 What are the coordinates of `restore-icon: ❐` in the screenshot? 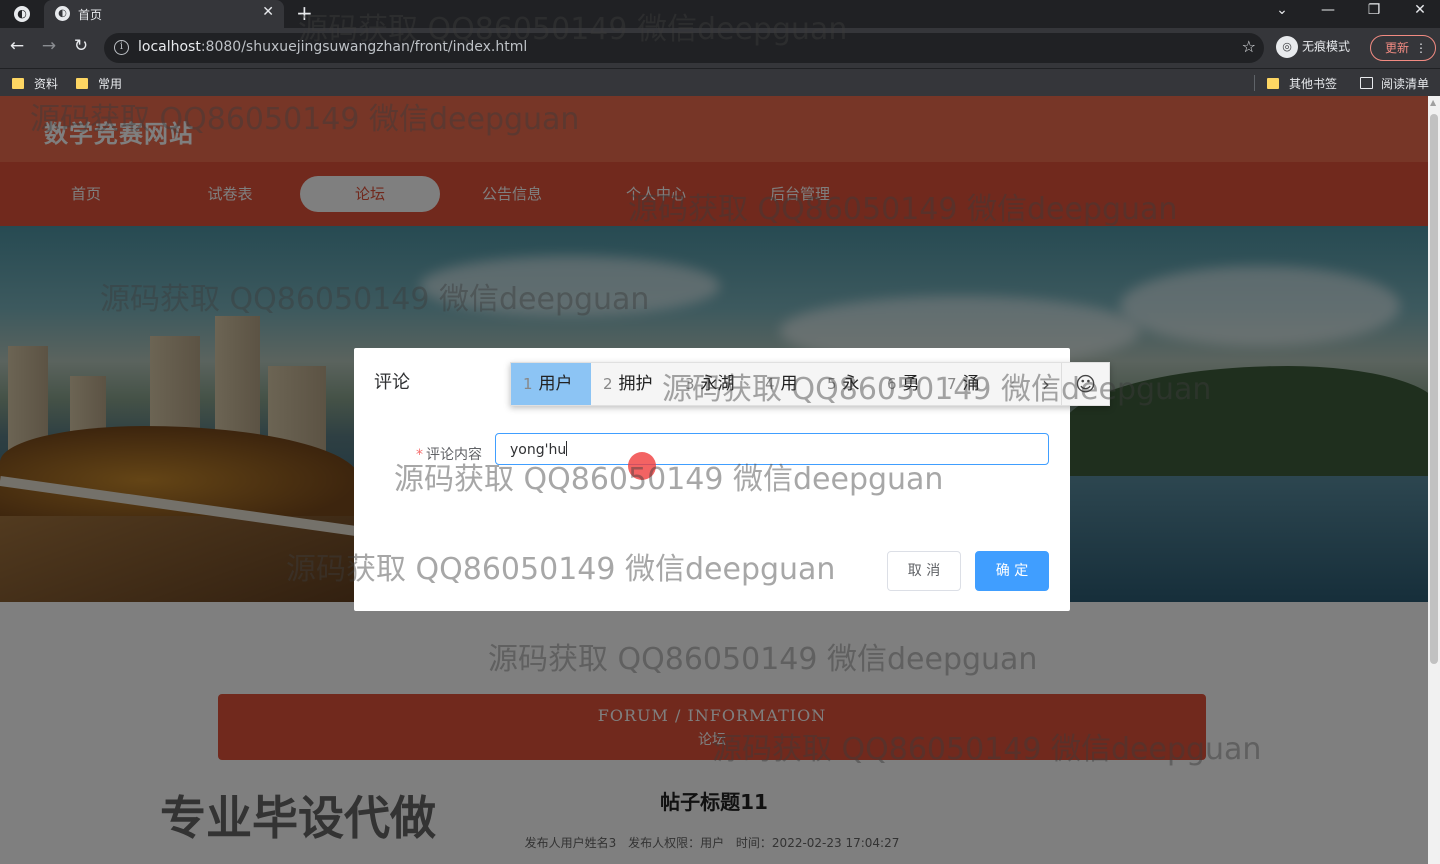 It's located at (1374, 10).